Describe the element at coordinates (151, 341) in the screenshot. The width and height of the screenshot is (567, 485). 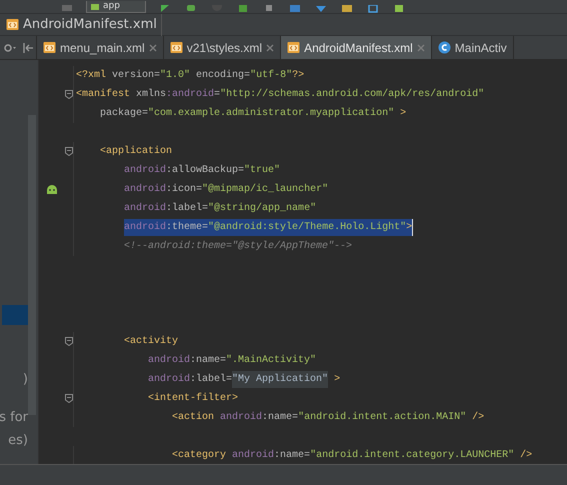
I see `code-line: <activity` at that location.